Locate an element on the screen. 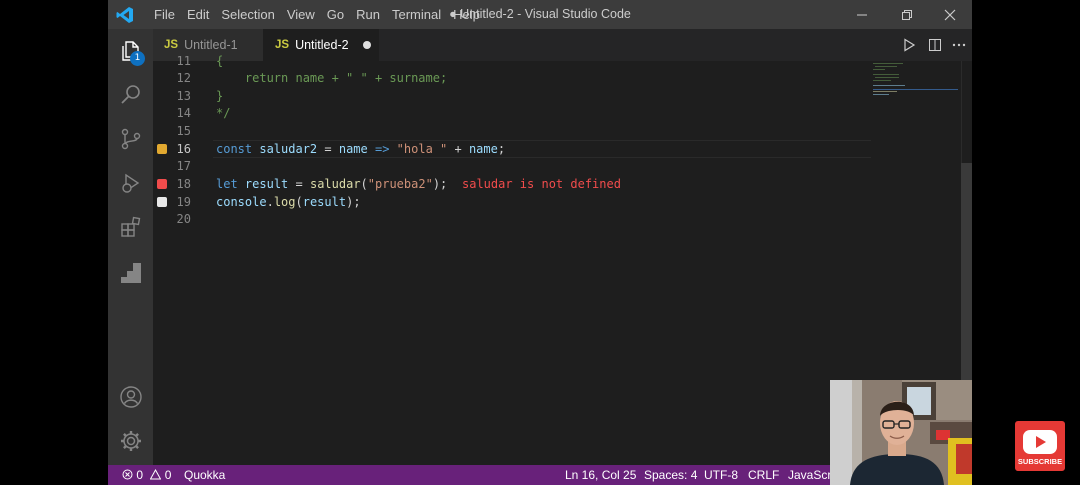  account-icon is located at coordinates (130, 397).